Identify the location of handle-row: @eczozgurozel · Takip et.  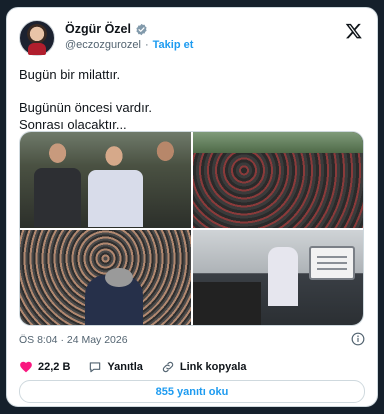
(129, 45).